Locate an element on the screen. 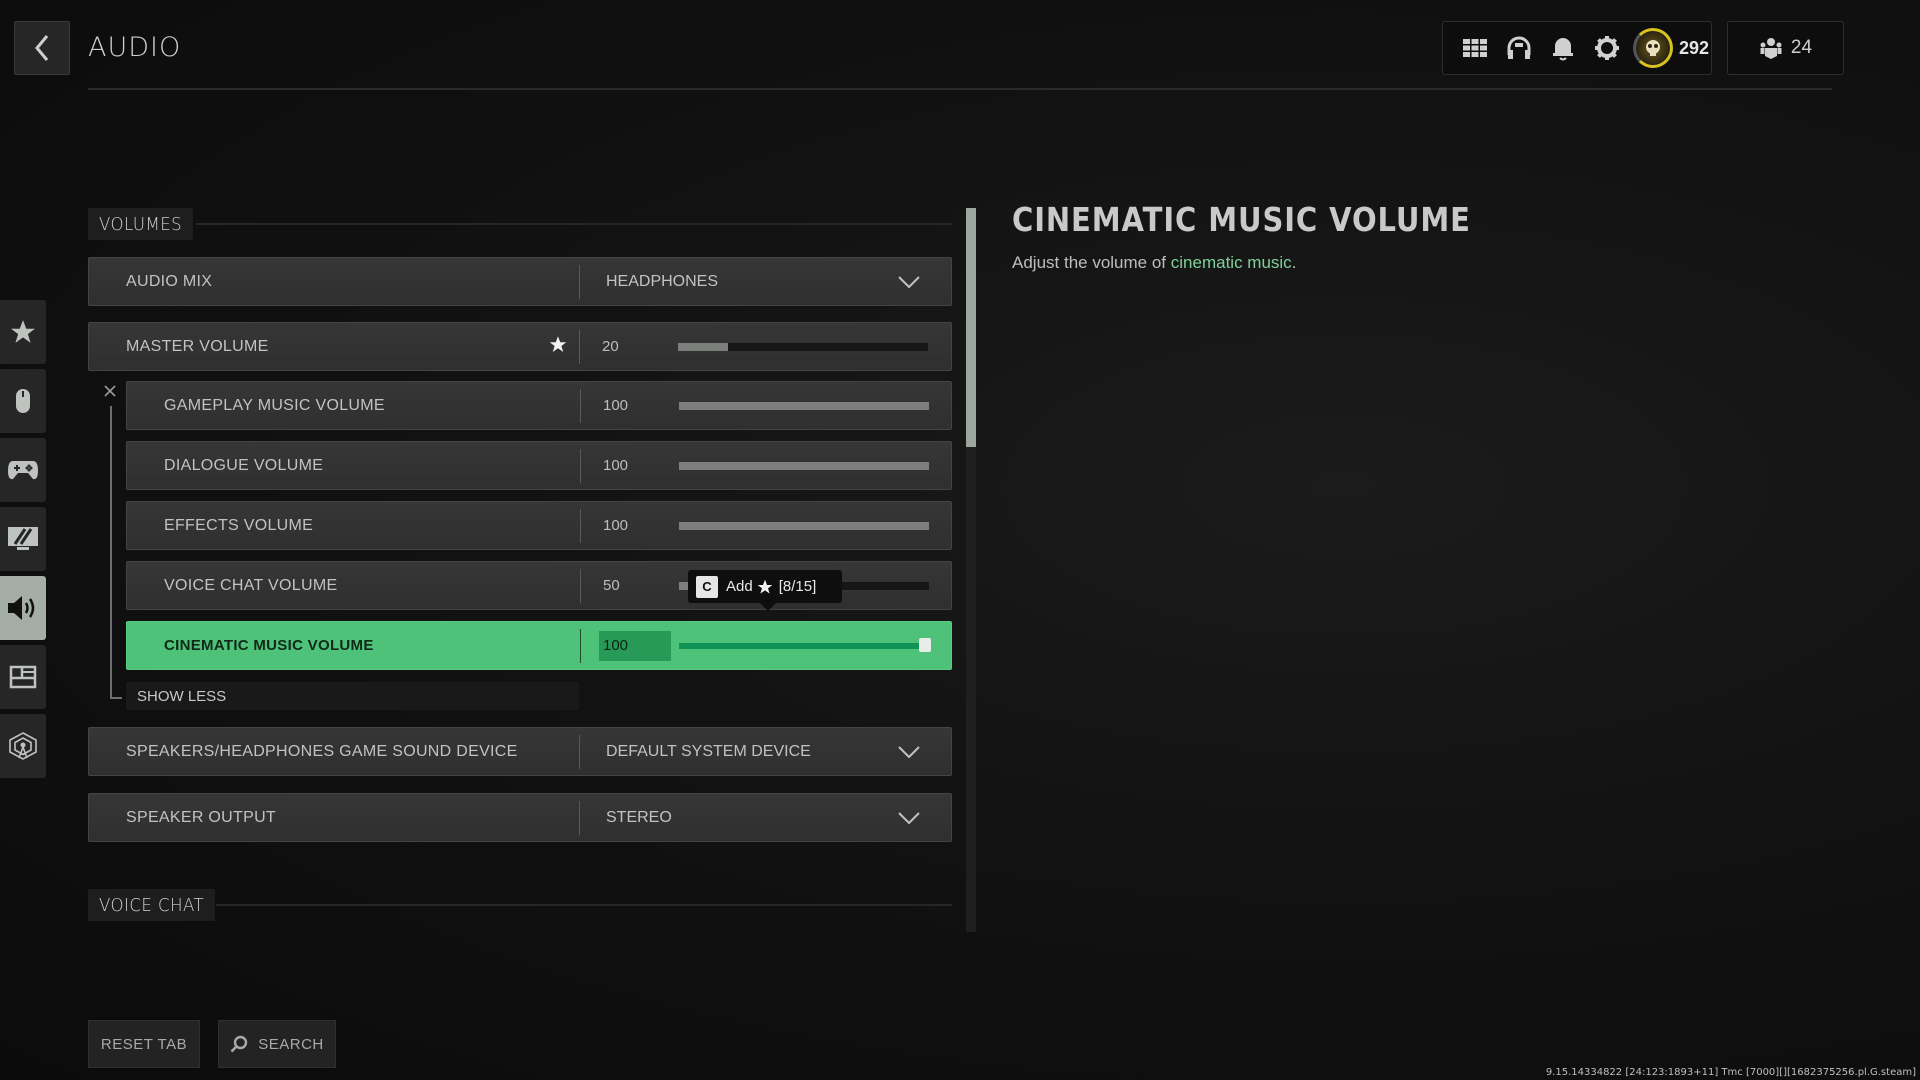  sidebar-item-interface is located at coordinates (23, 677).